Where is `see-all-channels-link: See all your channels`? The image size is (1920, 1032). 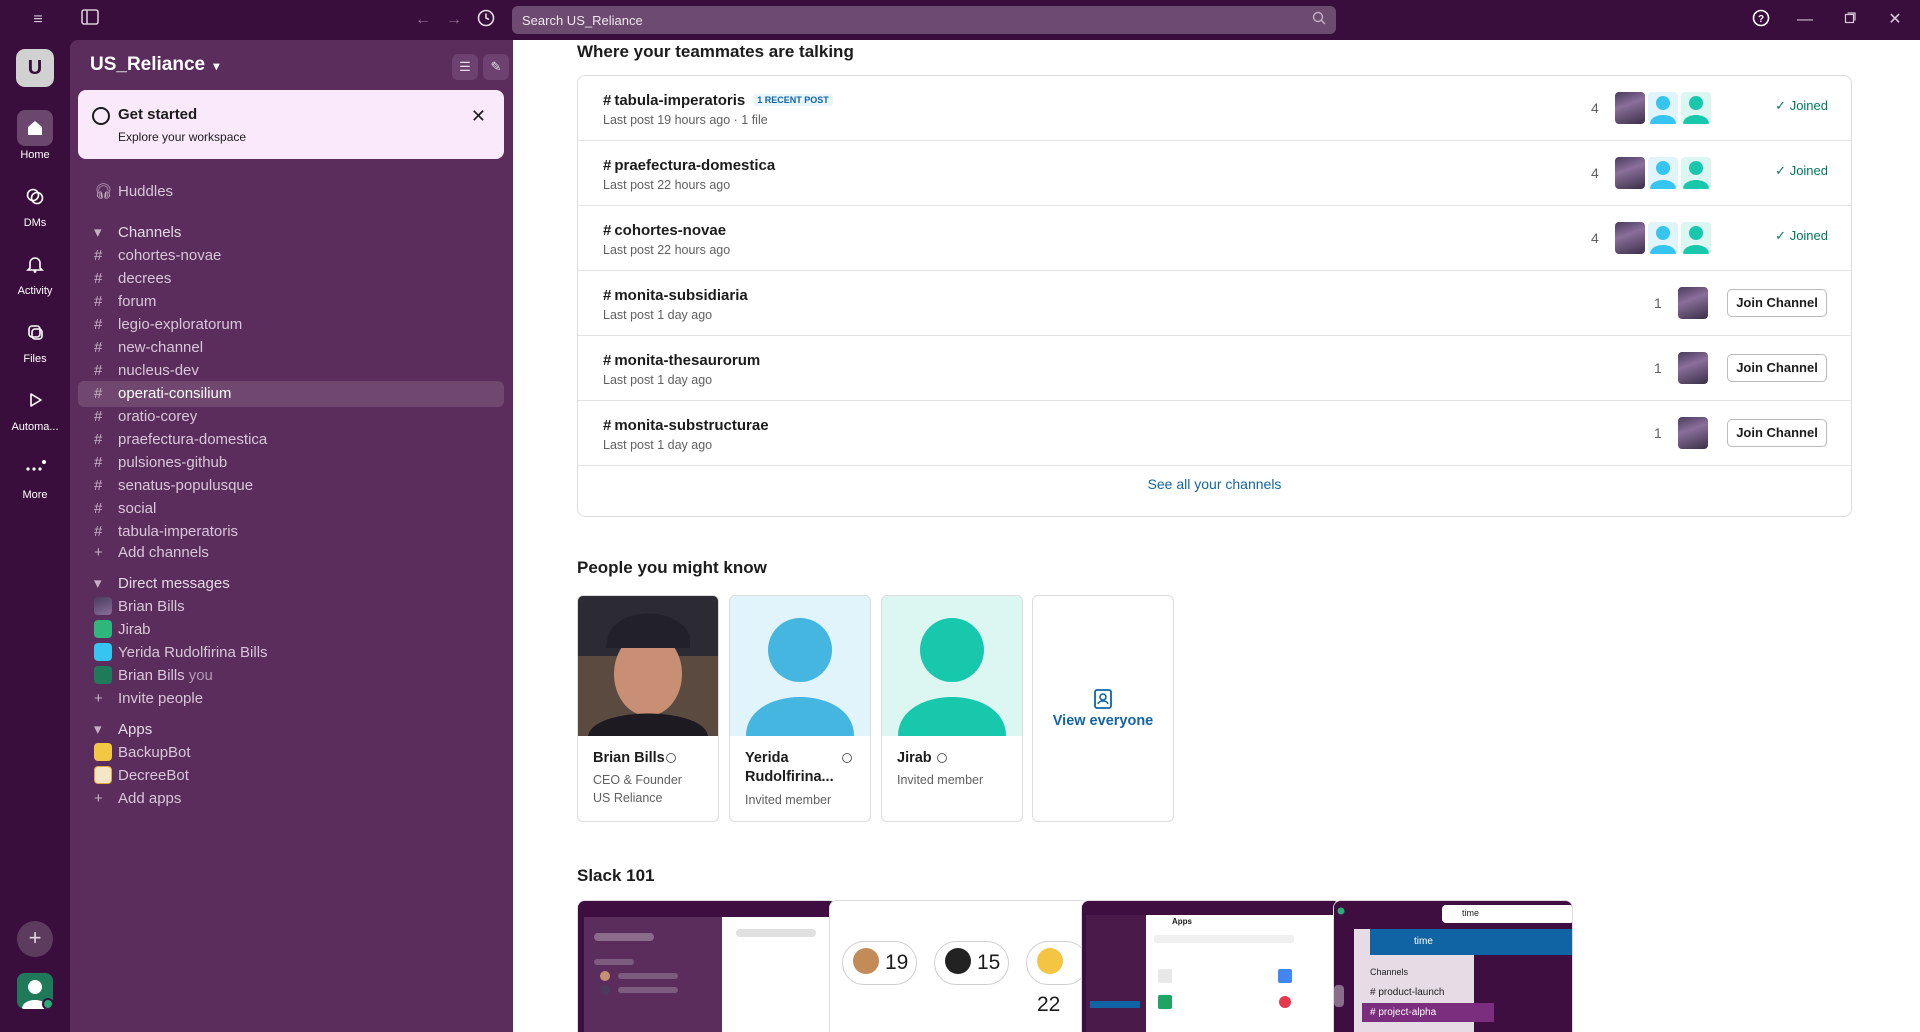
see-all-channels-link: See all your channels is located at coordinates (1214, 484).